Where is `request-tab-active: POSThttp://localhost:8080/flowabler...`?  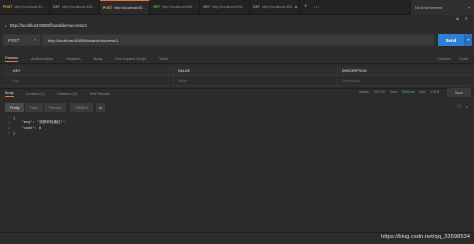
request-tab-active: POSThttp://localhost:8080/flowabler... is located at coordinates (125, 7).